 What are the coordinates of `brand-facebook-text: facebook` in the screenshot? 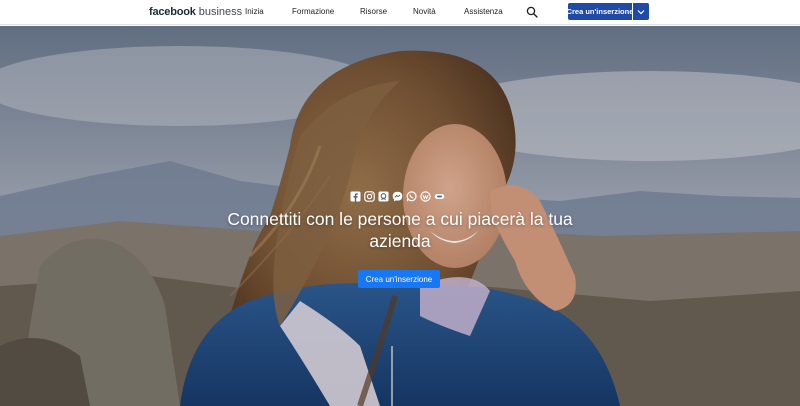 It's located at (172, 12).